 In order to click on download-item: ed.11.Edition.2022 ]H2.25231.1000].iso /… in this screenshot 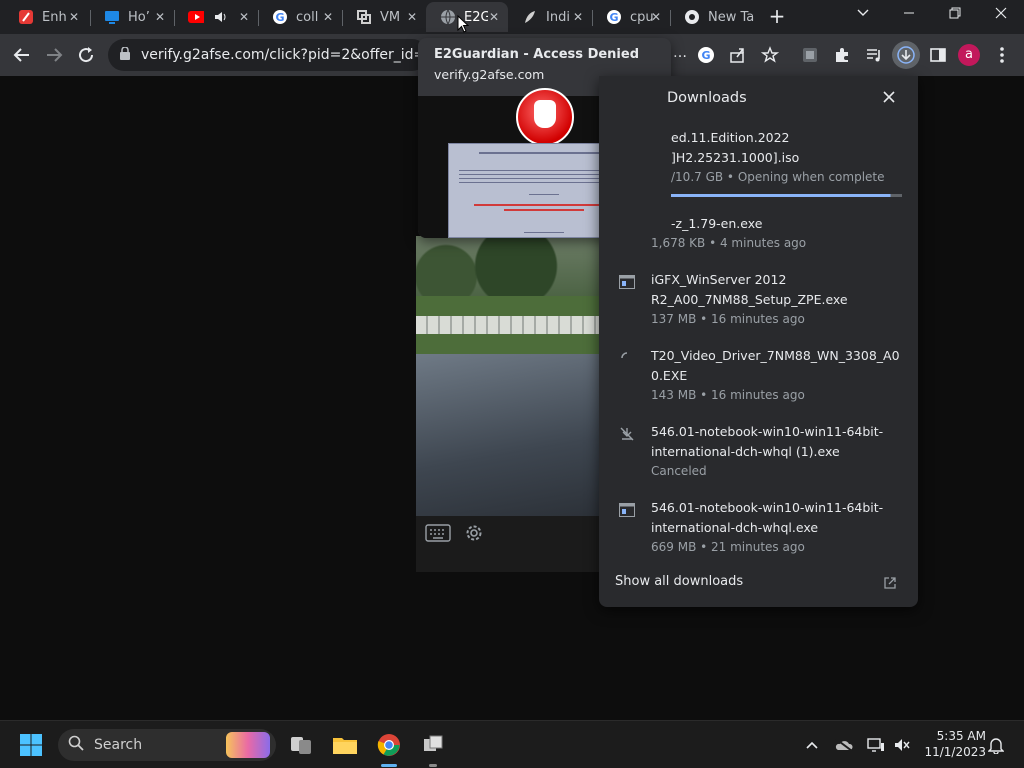, I will do `click(758, 164)`.